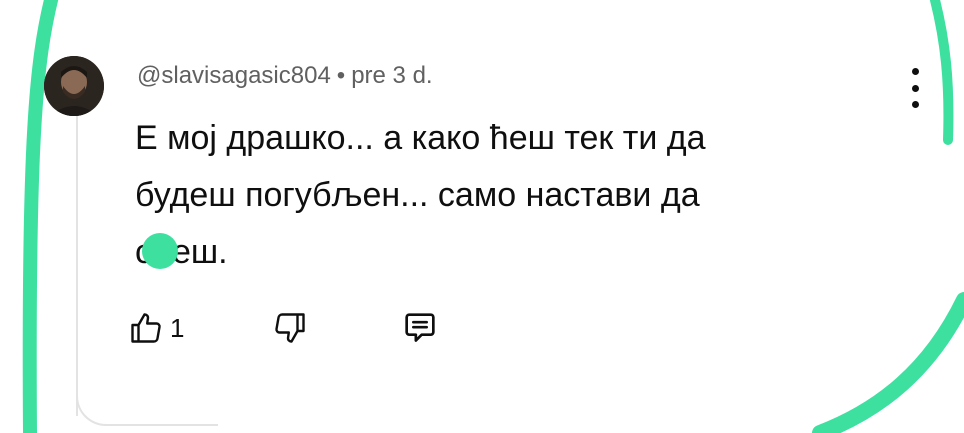 The width and height of the screenshot is (964, 433). I want to click on green-dot-overlay, so click(160, 251).